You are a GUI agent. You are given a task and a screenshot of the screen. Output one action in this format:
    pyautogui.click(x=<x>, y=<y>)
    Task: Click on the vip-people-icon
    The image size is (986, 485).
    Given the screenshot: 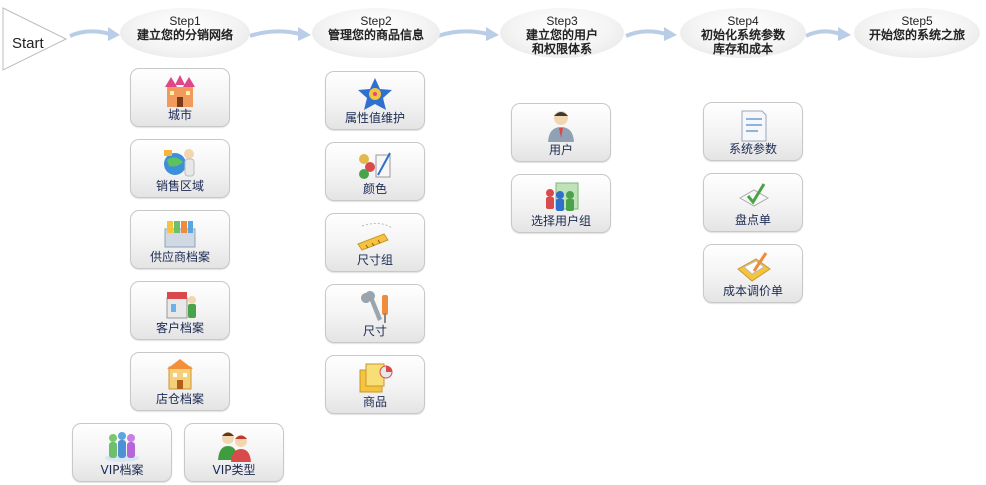 What is the action you would take?
    pyautogui.click(x=122, y=447)
    